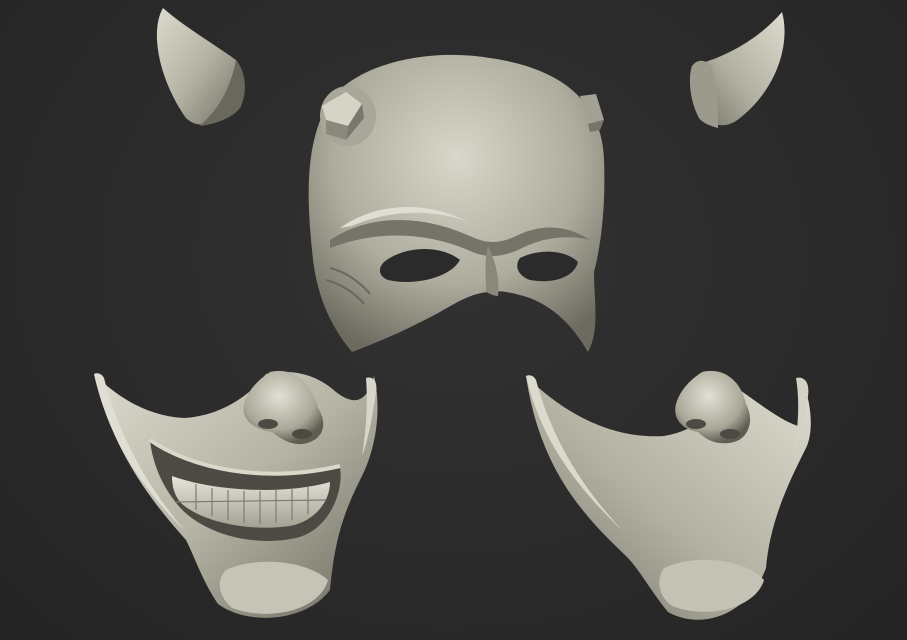 The width and height of the screenshot is (907, 640). I want to click on left-peg, so click(348, 116).